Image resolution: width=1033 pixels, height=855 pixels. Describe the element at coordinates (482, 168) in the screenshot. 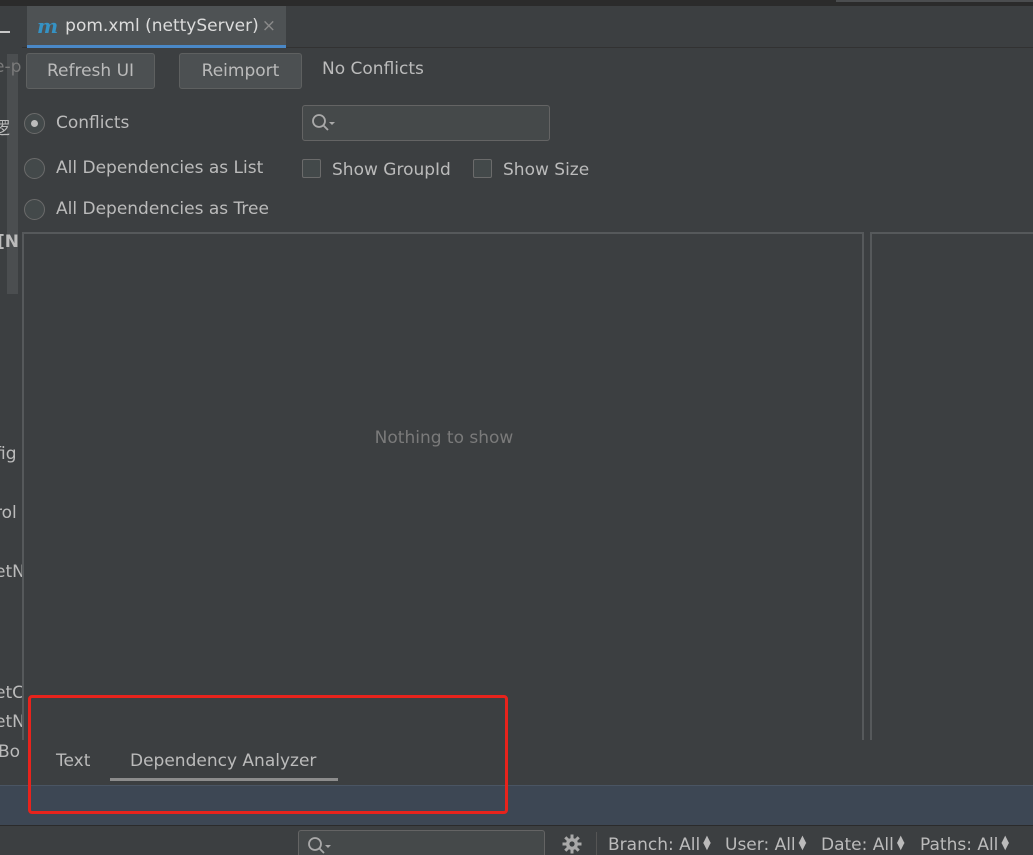

I see `show-size-checkbox` at that location.